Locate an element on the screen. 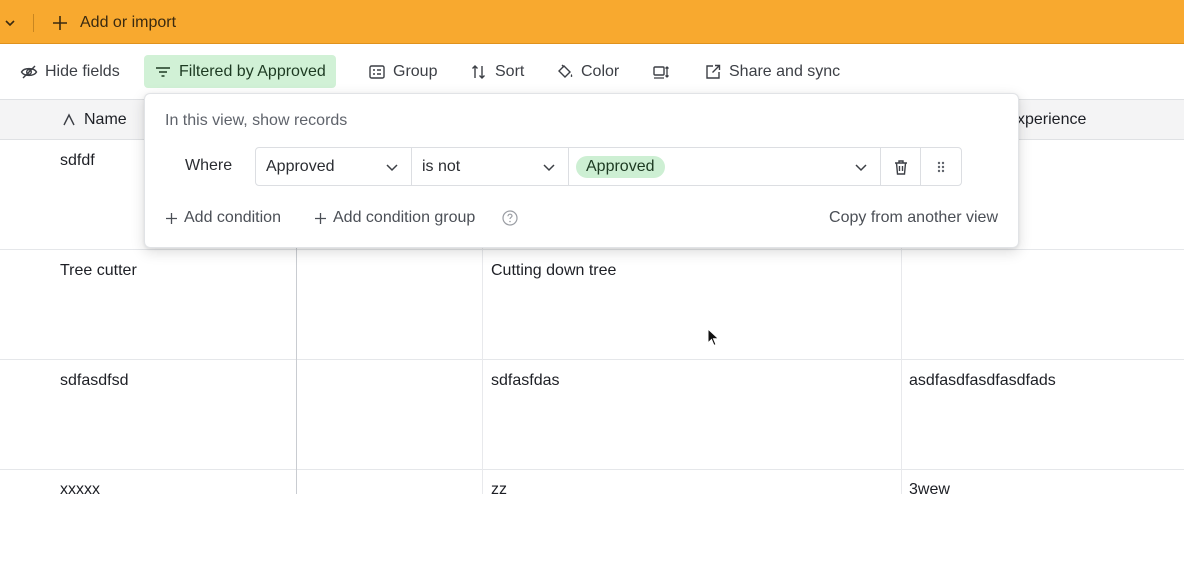 Image resolution: width=1184 pixels, height=580 pixels. sort-label: Sort is located at coordinates (510, 71).